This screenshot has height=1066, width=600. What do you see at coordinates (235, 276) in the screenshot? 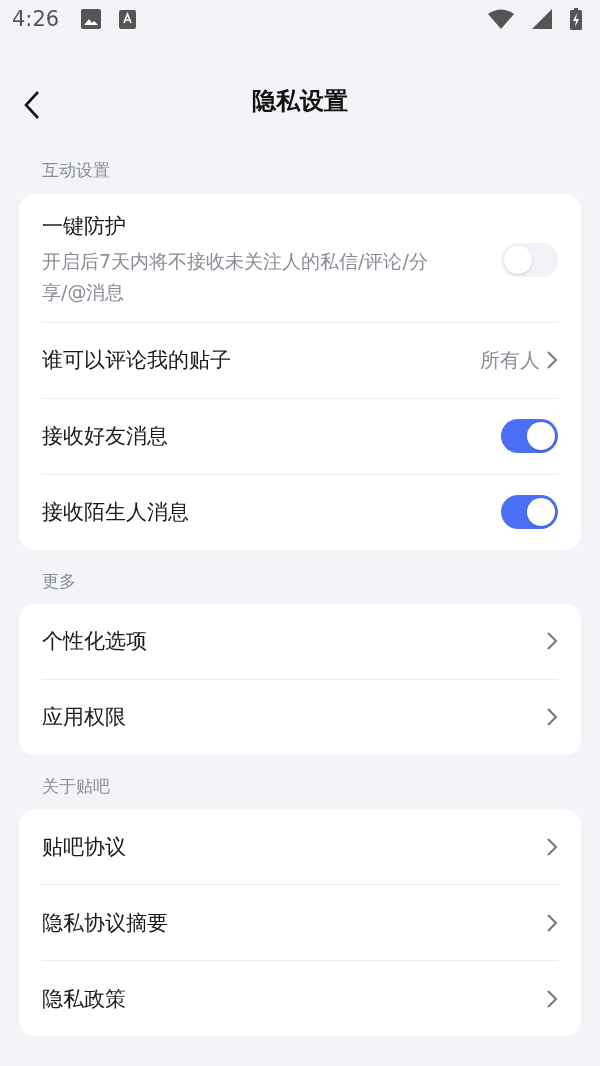
I see `setting-description: 开启后7天内将不接收未关注人的私信/评论/分享/@消息` at bounding box center [235, 276].